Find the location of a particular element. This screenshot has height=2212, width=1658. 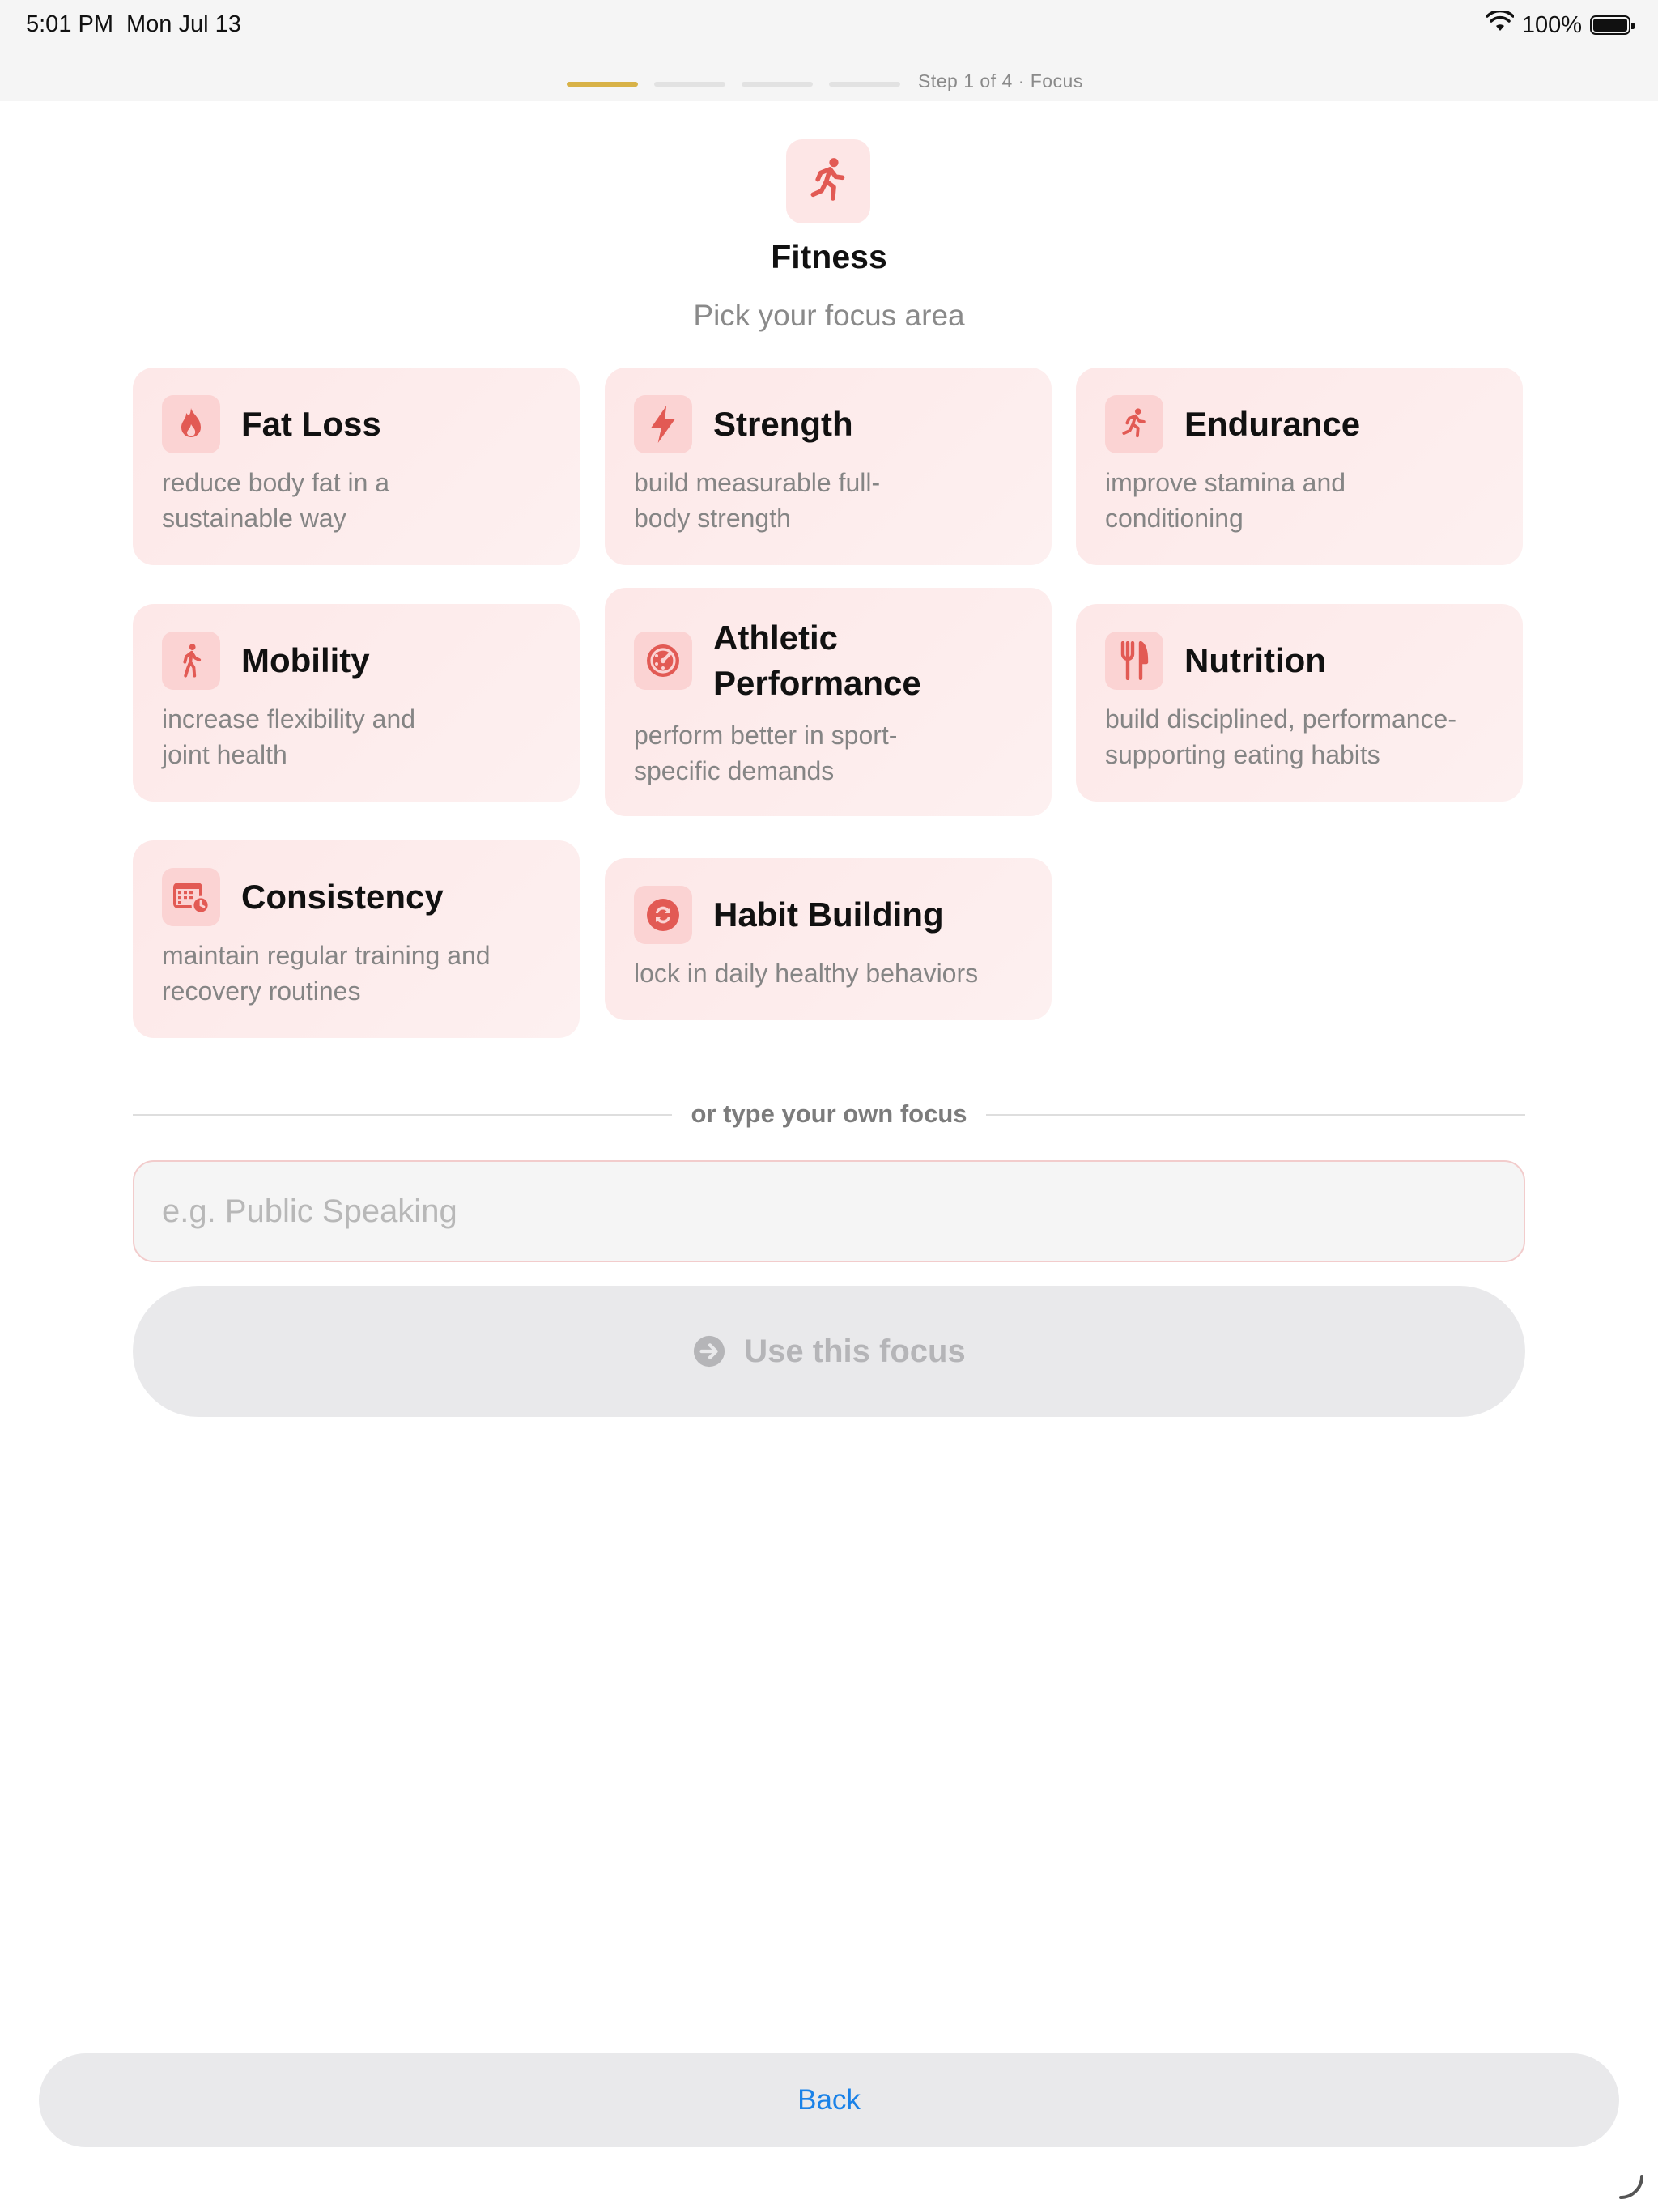

flame-icon is located at coordinates (191, 424).